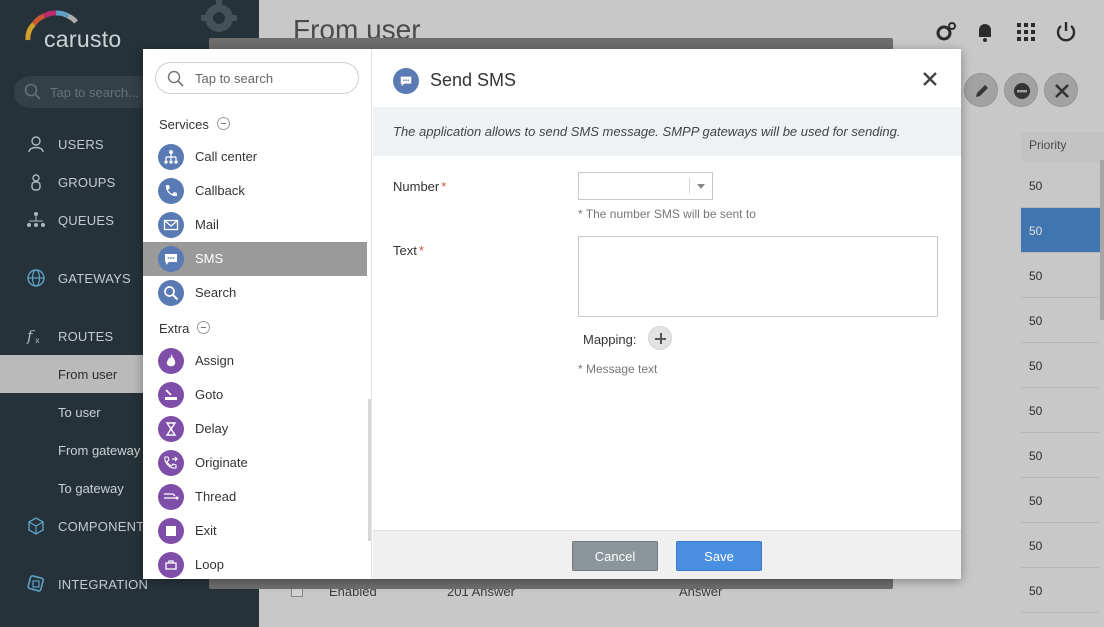  Describe the element at coordinates (171, 225) in the screenshot. I see `envelope-icon` at that location.